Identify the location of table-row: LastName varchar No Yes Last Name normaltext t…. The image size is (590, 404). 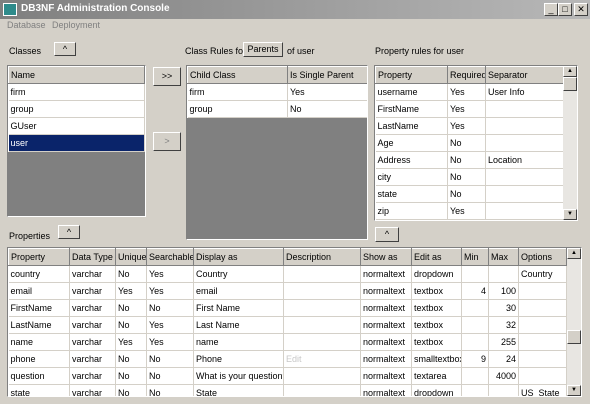
(287, 325).